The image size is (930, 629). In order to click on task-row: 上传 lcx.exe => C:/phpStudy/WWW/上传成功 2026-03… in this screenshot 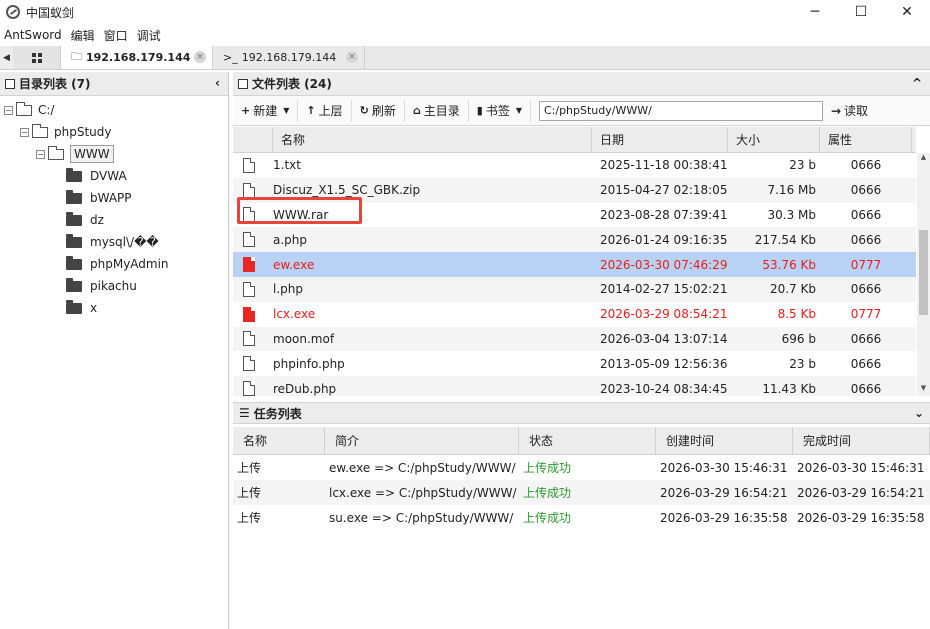, I will do `click(581, 492)`.